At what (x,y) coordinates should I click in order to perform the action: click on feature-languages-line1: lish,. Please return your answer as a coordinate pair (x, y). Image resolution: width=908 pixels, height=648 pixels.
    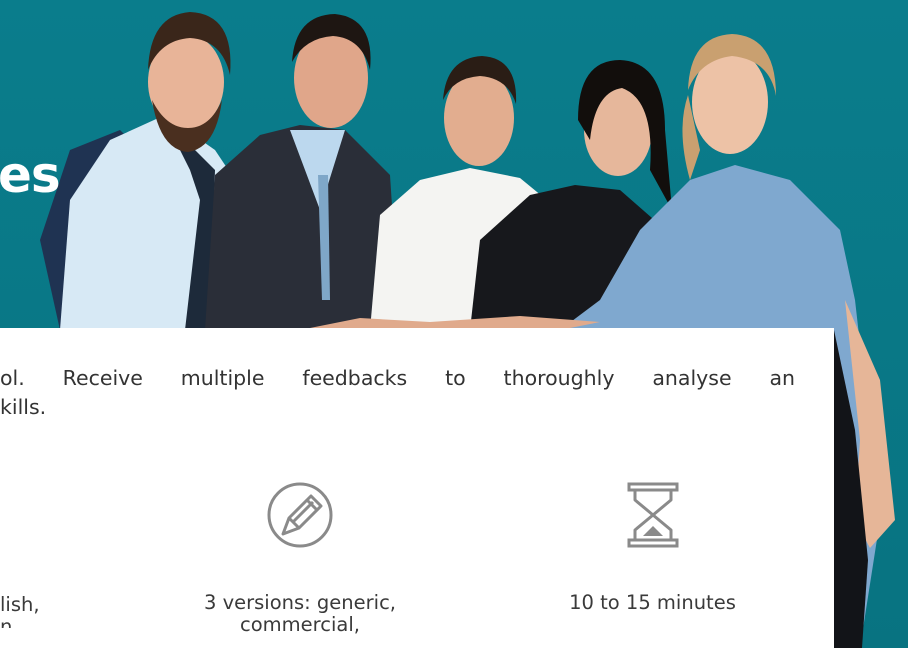
    Looking at the image, I should click on (20, 604).